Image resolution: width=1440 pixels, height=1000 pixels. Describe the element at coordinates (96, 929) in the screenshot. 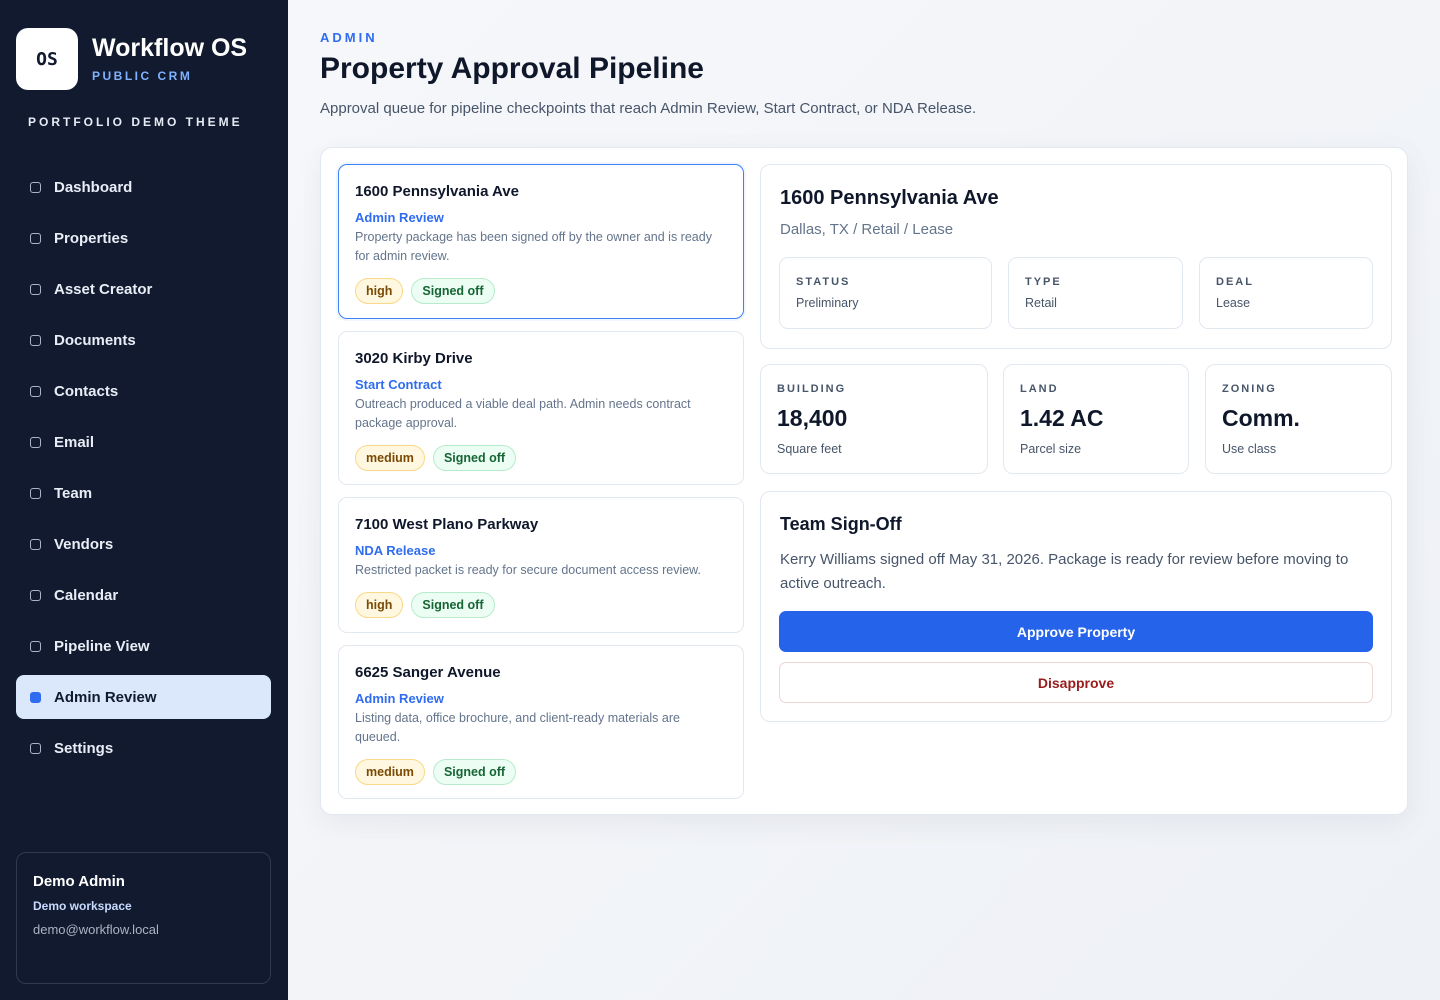

I see `user-email: demo@workflow.local` at that location.